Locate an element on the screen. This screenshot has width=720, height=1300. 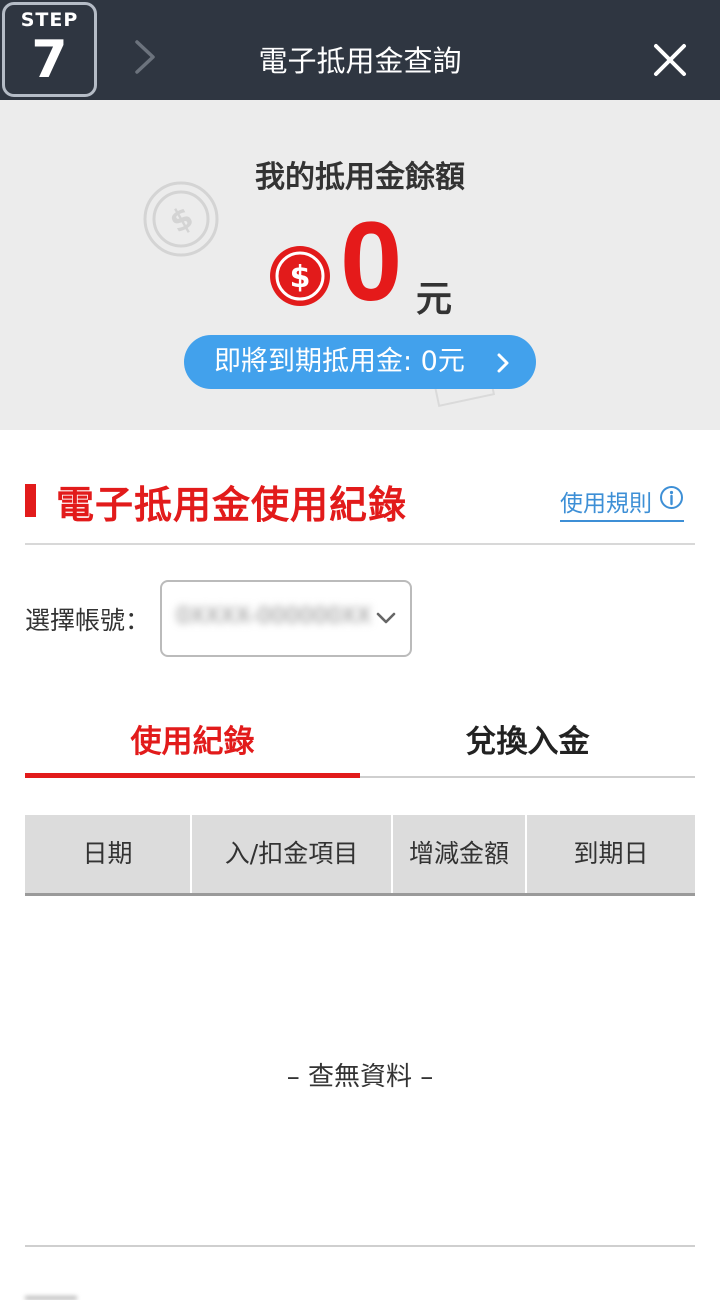
close-icon is located at coordinates (670, 60).